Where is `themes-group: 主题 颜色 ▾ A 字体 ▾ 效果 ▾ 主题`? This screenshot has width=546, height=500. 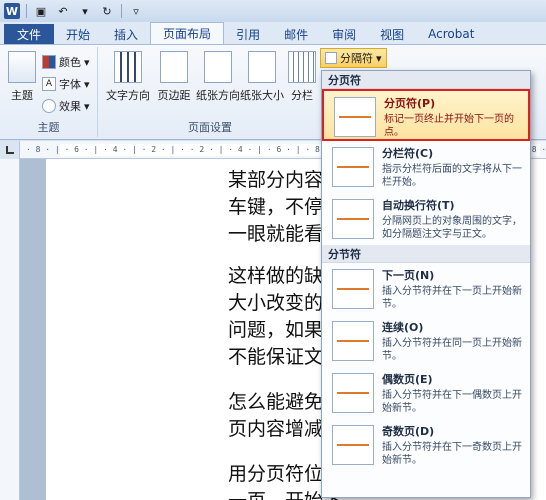 themes-group: 主题 颜色 ▾ A 字体 ▾ 效果 ▾ 主题 is located at coordinates (49, 92).